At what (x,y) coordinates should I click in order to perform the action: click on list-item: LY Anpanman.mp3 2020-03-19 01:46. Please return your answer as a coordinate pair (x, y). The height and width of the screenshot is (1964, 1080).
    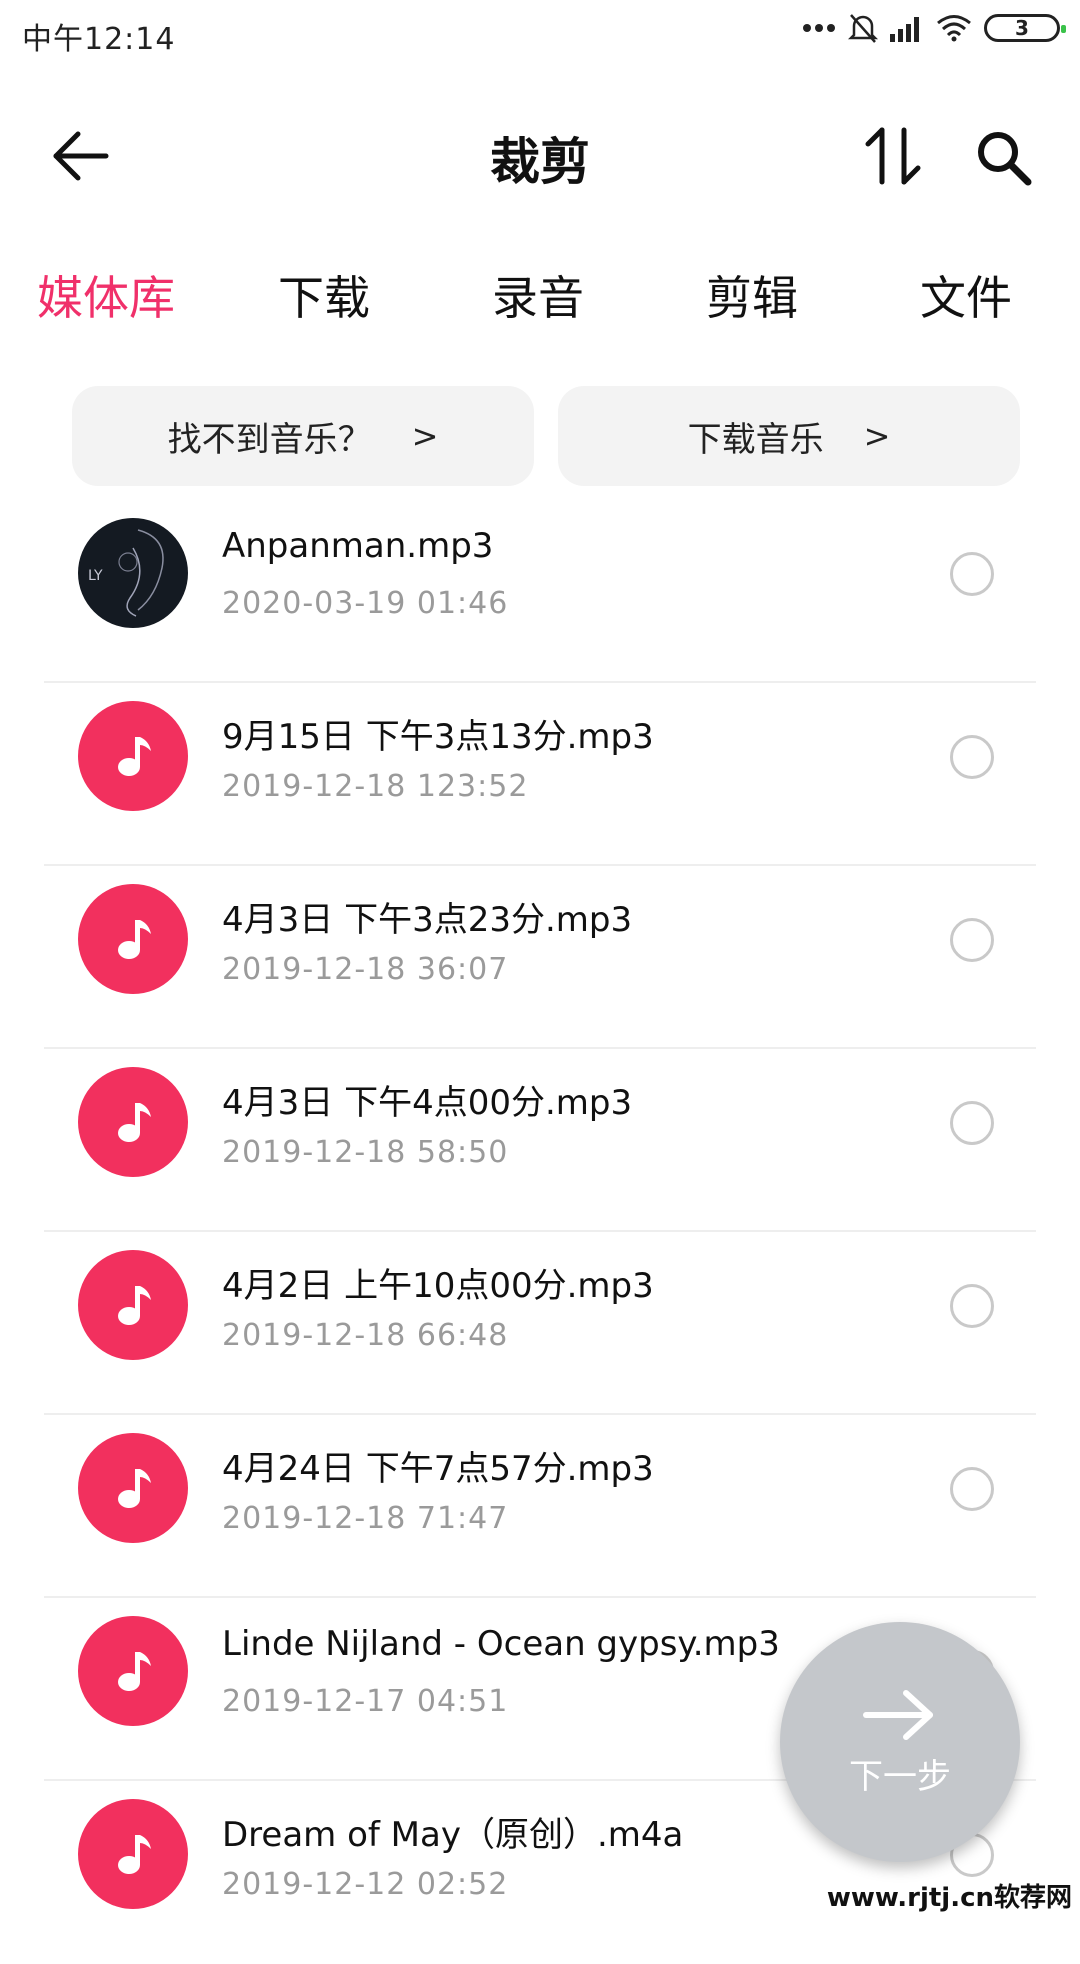
    Looking at the image, I should click on (540, 591).